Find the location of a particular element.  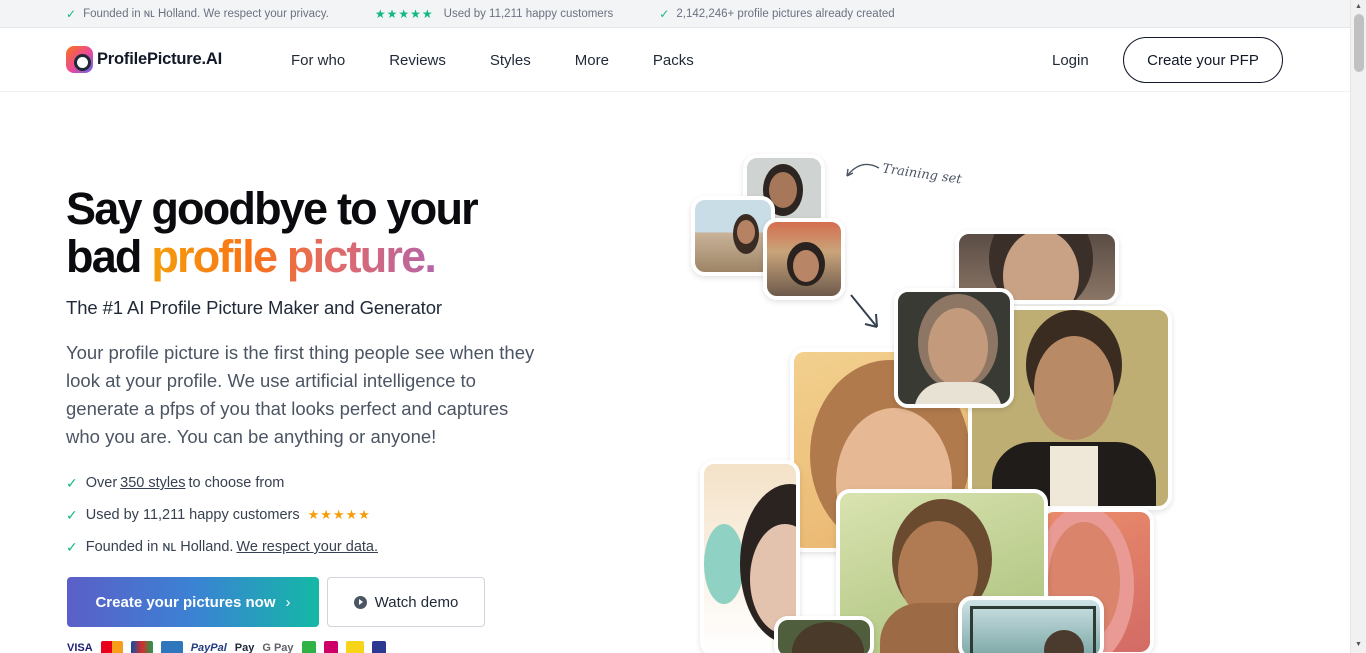

headline-gradient: profile picture. is located at coordinates (294, 256).